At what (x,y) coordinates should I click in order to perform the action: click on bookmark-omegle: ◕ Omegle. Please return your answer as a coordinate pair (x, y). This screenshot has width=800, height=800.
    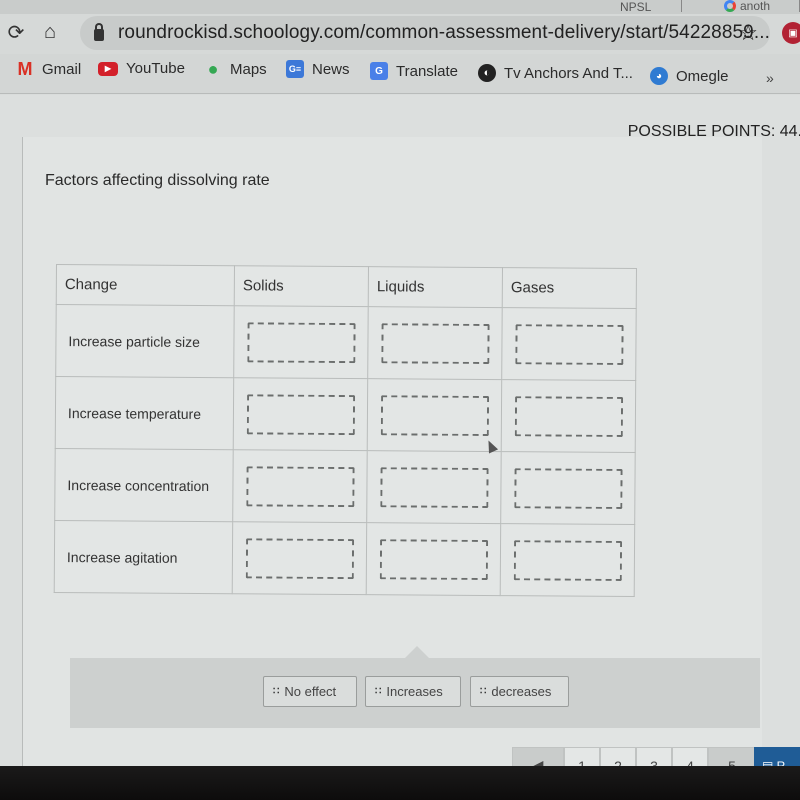
    Looking at the image, I should click on (689, 76).